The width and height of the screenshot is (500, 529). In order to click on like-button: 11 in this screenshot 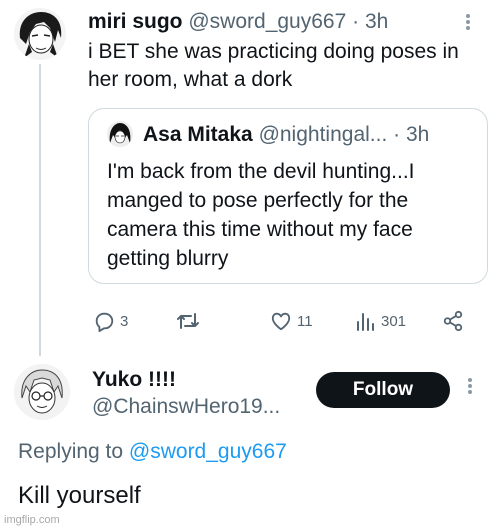, I will do `click(291, 321)`.